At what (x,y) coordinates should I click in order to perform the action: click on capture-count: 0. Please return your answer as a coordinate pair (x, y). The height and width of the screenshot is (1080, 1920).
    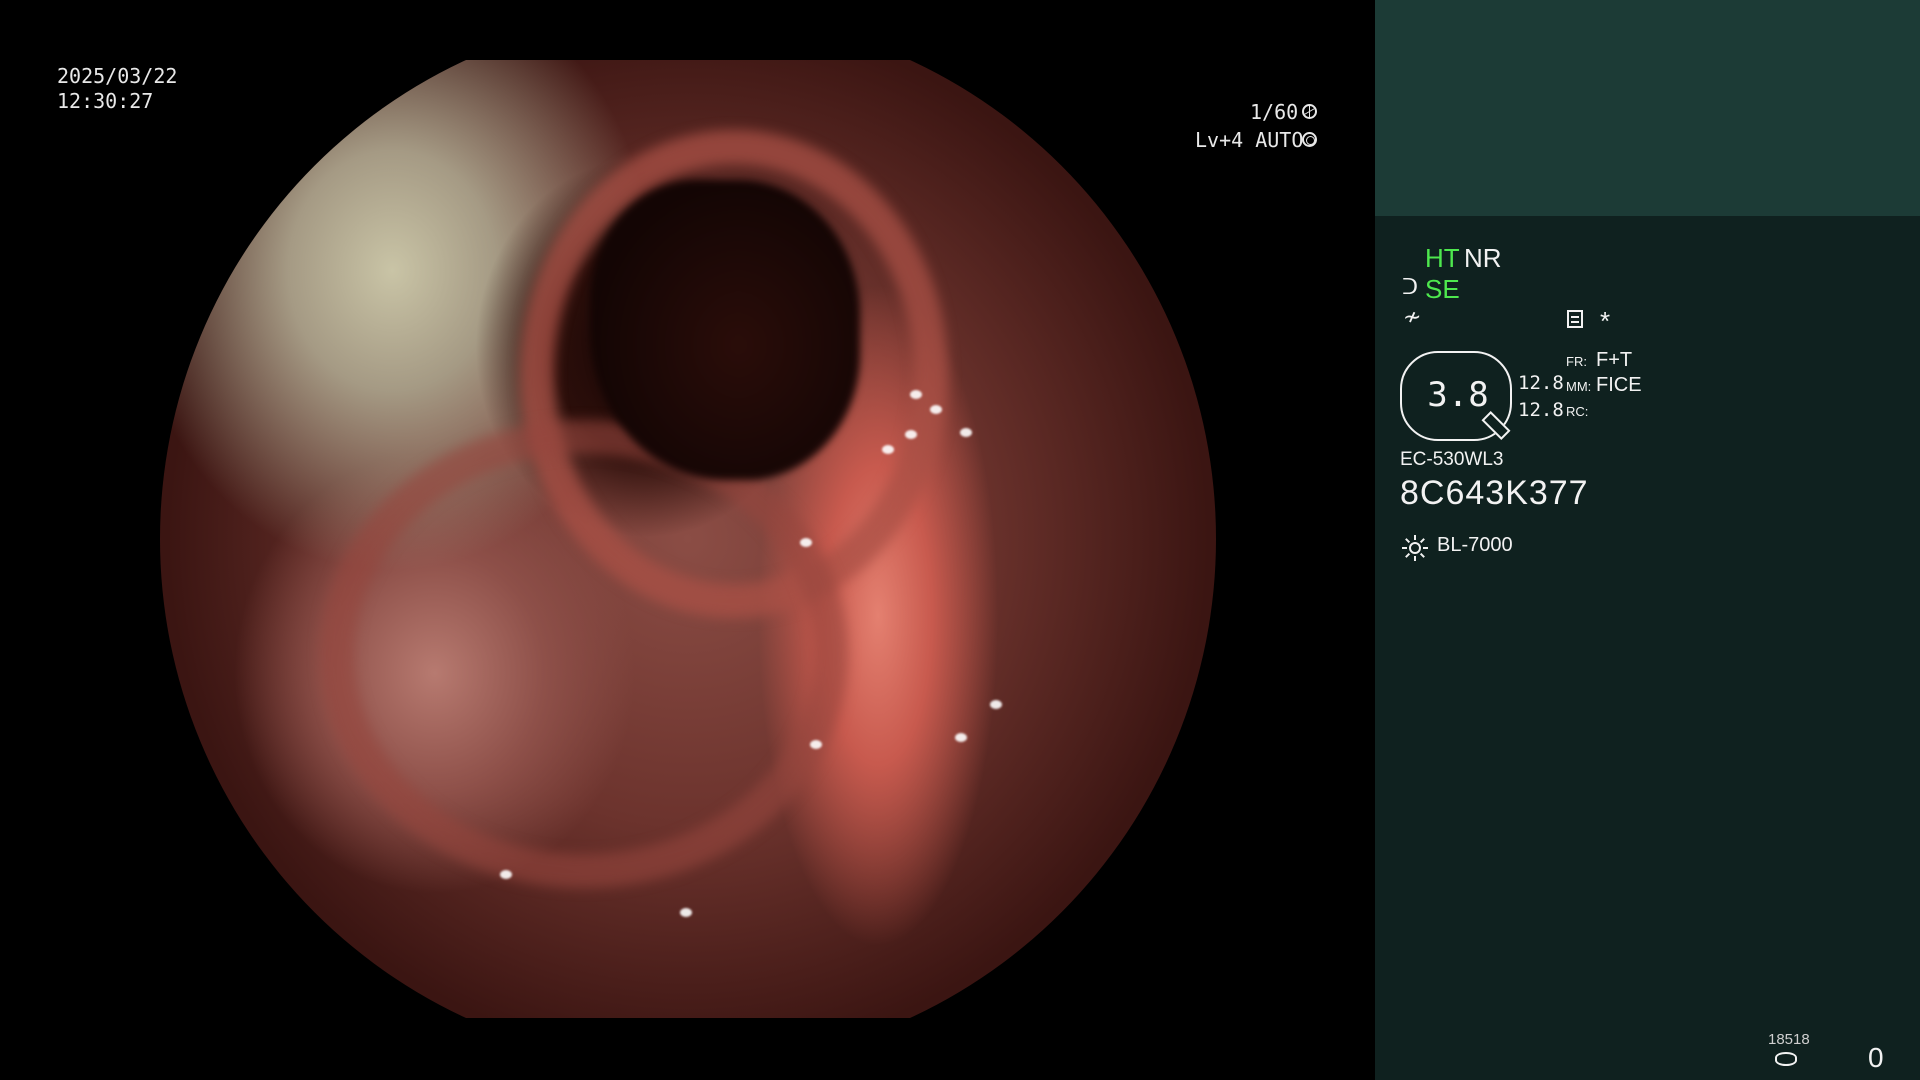
    Looking at the image, I should click on (1876, 1057).